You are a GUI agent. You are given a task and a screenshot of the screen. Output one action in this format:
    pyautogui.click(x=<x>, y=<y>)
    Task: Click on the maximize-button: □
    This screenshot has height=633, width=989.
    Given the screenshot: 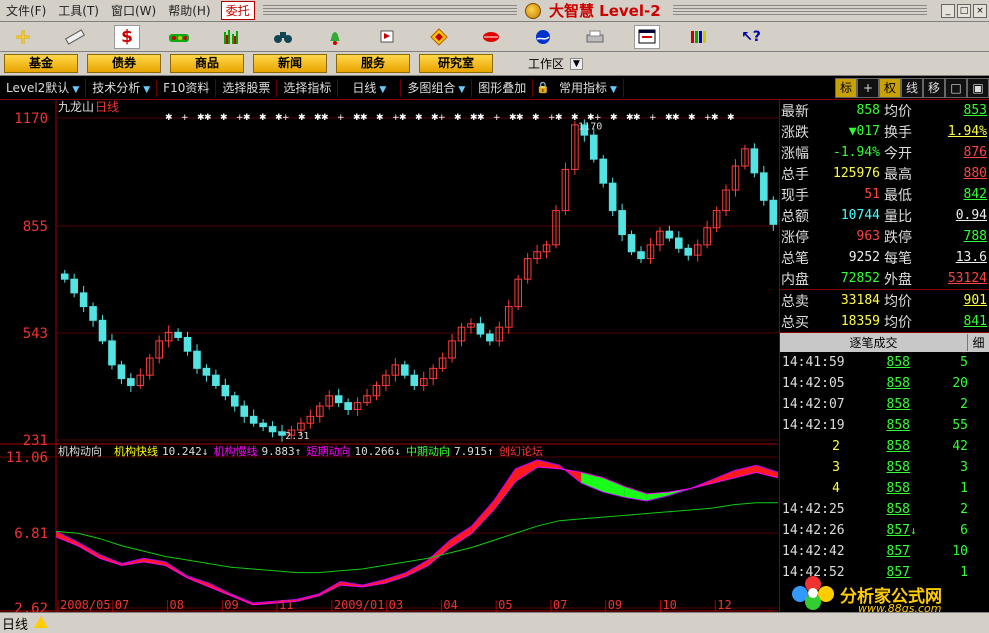 What is the action you would take?
    pyautogui.click(x=964, y=10)
    